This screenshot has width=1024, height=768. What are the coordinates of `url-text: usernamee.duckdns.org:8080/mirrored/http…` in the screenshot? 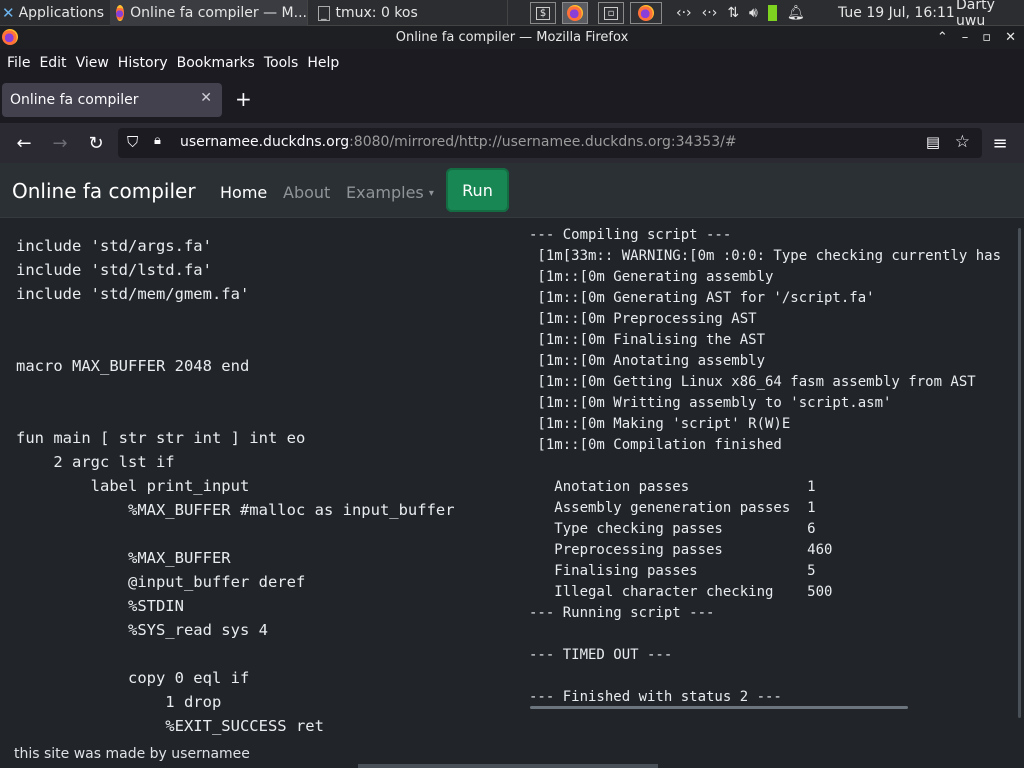 It's located at (458, 142).